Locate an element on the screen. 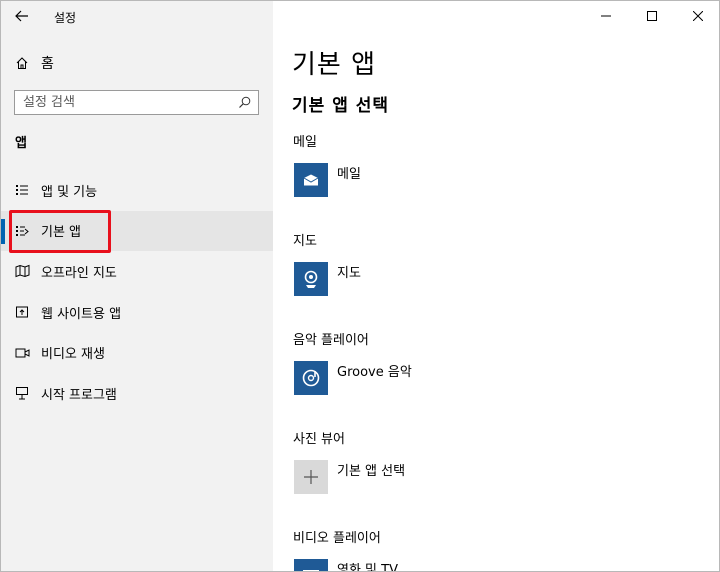 This screenshot has width=720, height=572. sidebar-item-apps-for-websites: 웹 사이트용 앱 is located at coordinates (137, 312).